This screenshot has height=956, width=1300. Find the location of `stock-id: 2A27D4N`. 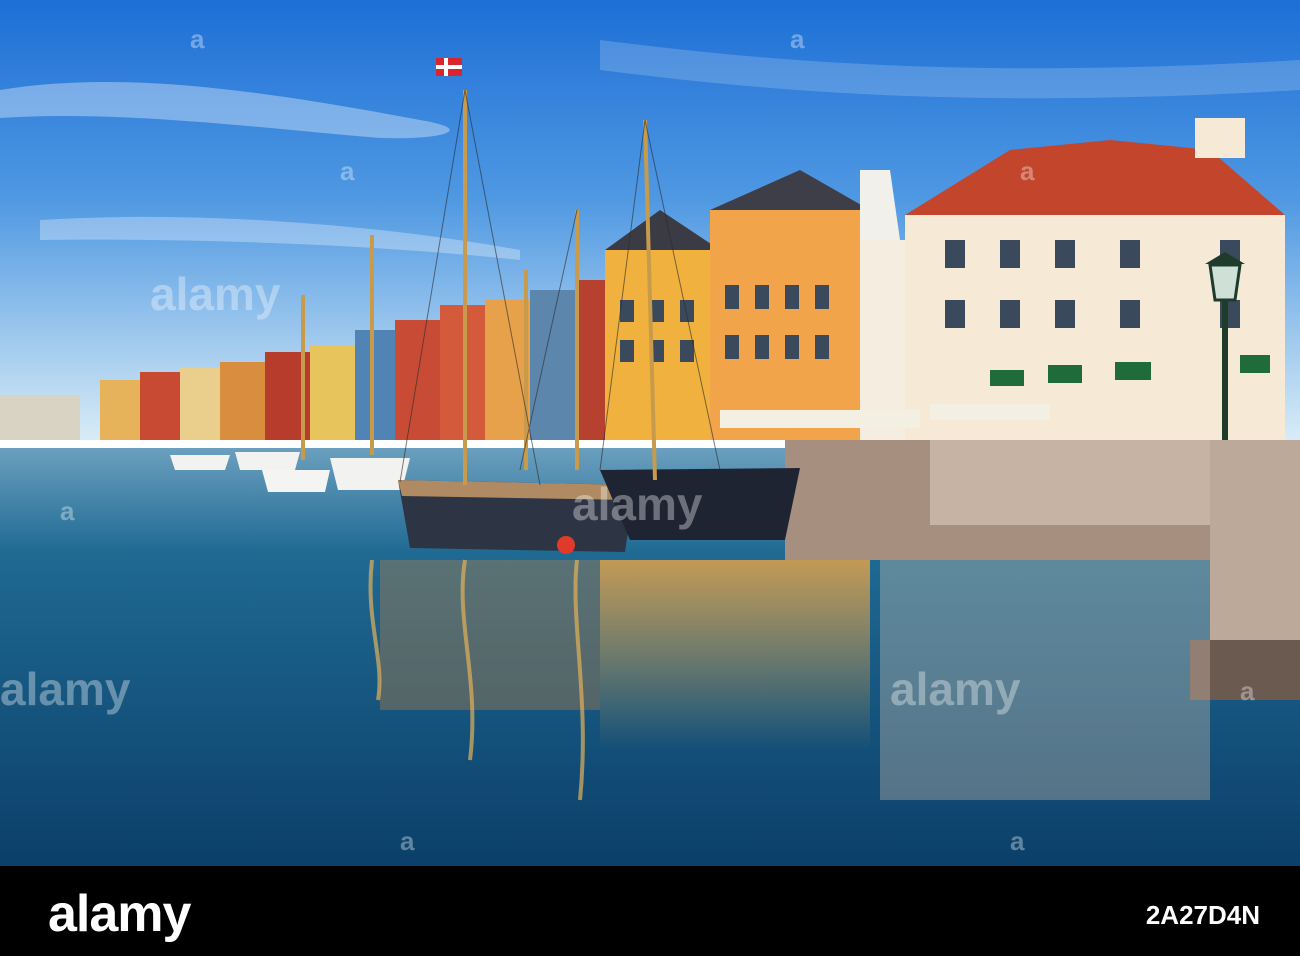

stock-id: 2A27D4N is located at coordinates (1202, 915).